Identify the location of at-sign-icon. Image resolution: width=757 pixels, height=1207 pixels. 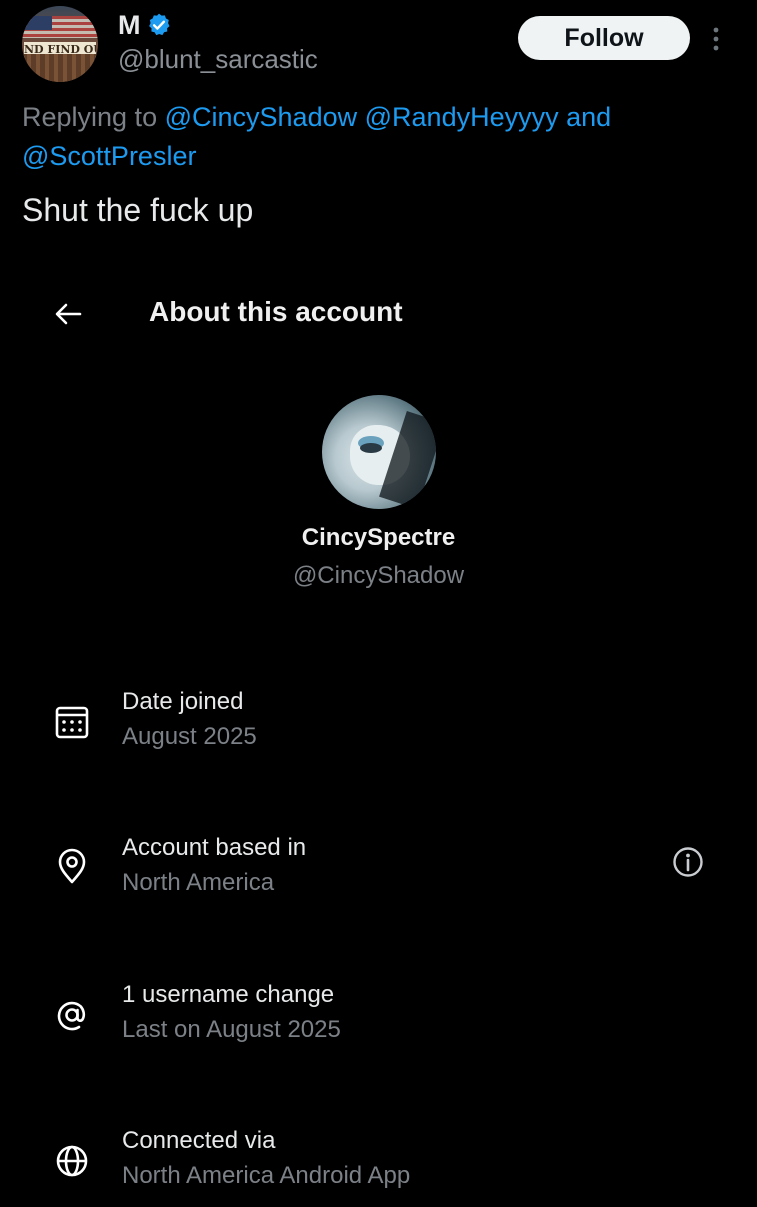
(71, 1016).